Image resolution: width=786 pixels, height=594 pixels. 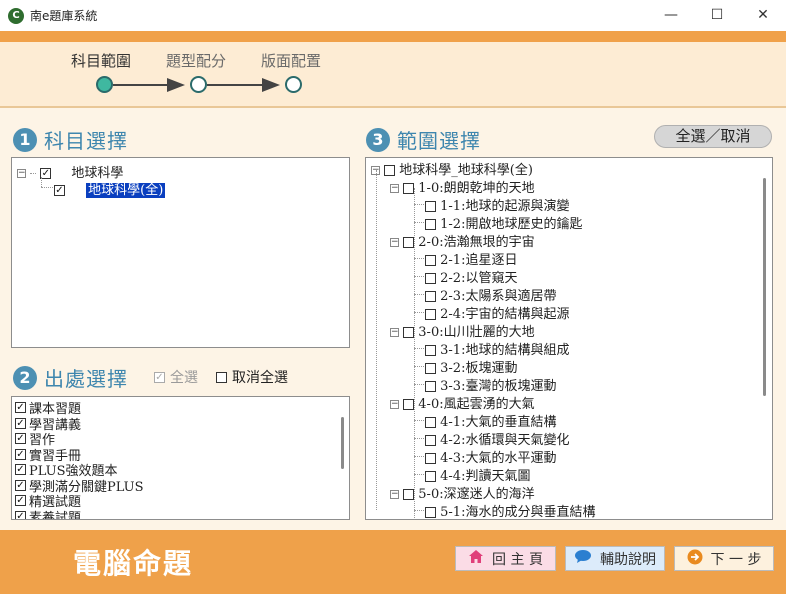 What do you see at coordinates (717, 15) in the screenshot?
I see `maximize-button: ☐` at bounding box center [717, 15].